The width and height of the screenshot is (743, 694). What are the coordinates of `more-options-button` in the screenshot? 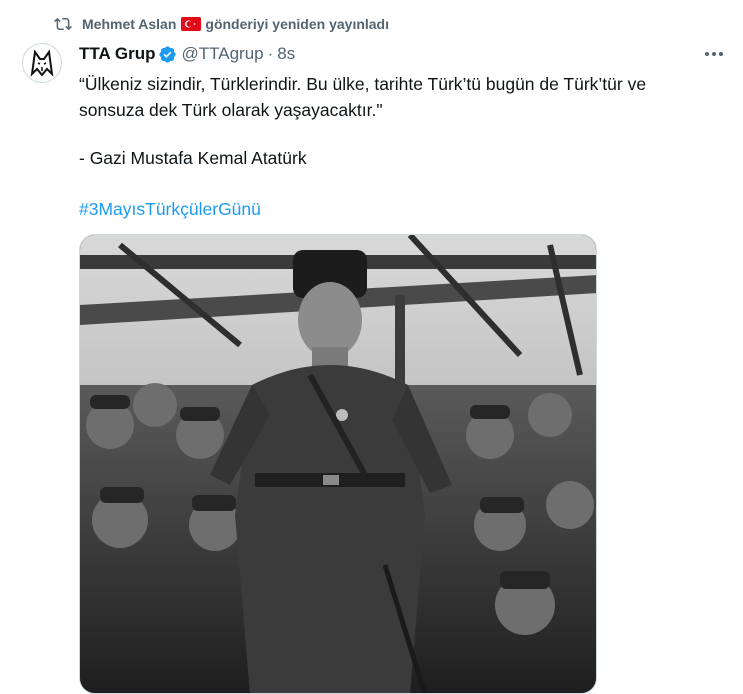 It's located at (714, 54).